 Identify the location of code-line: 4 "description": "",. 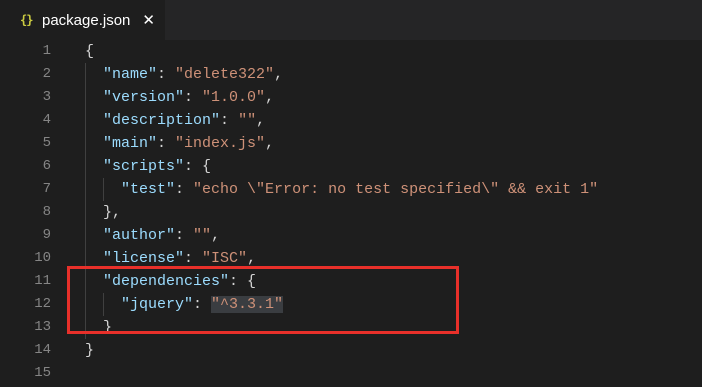
(351, 120).